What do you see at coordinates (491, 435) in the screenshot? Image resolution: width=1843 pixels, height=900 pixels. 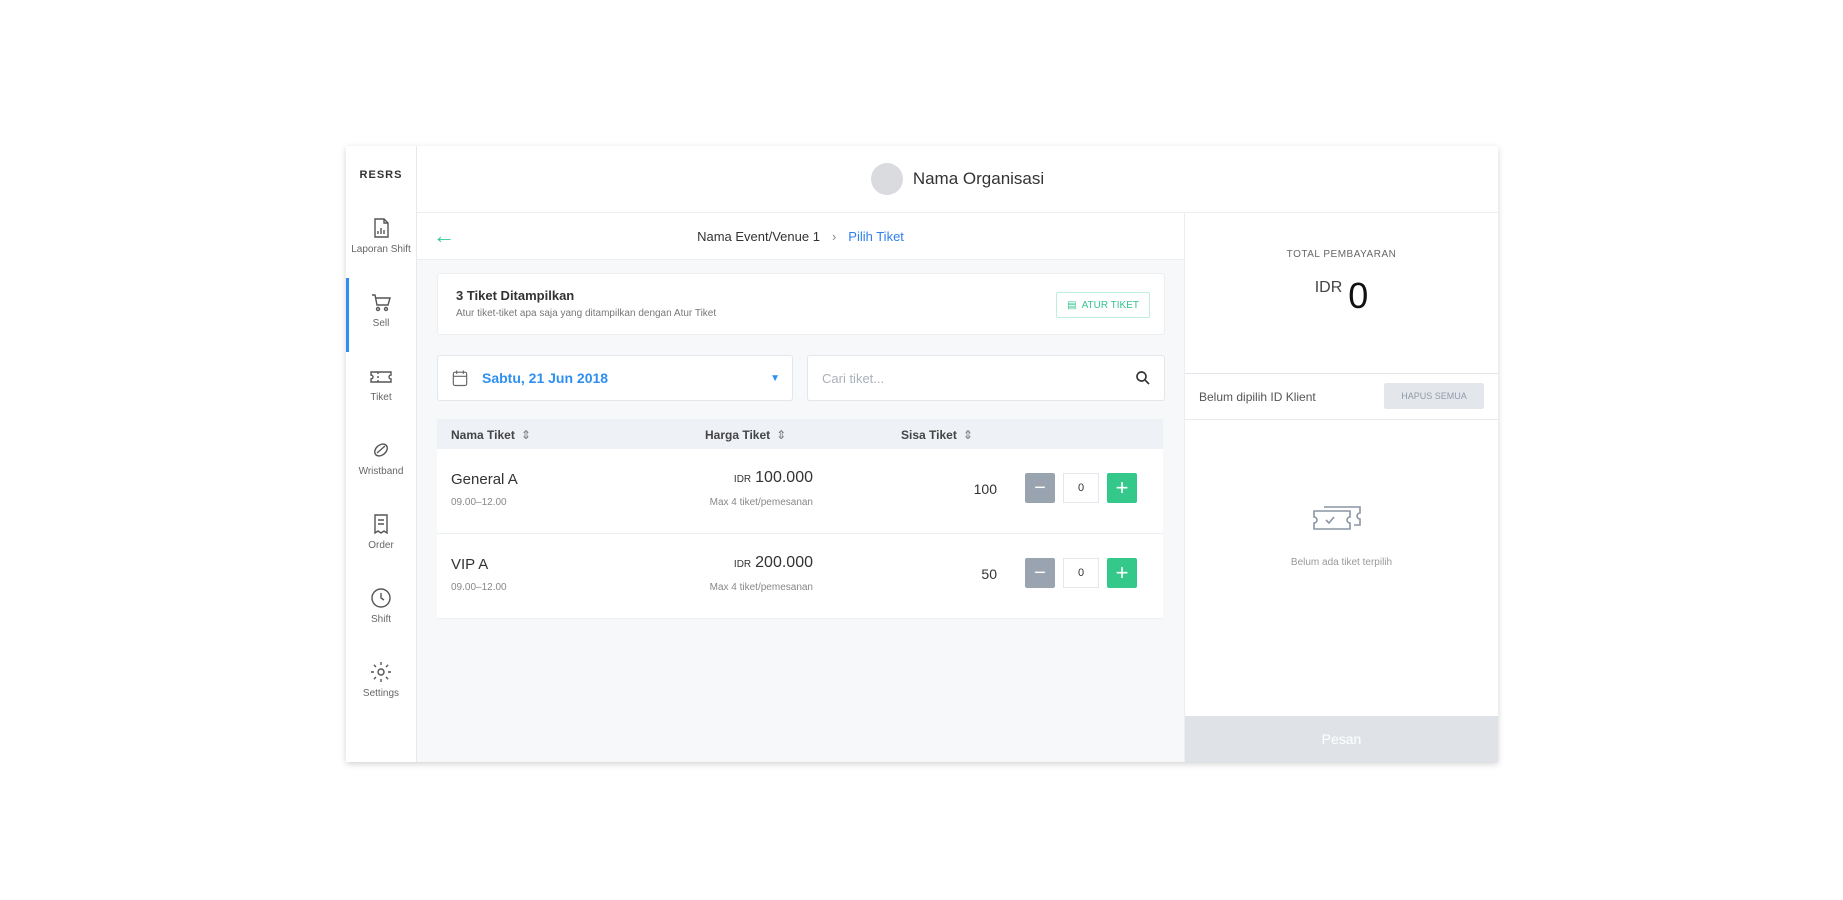 I see `column-header-name: Nama Tiket ⇕` at bounding box center [491, 435].